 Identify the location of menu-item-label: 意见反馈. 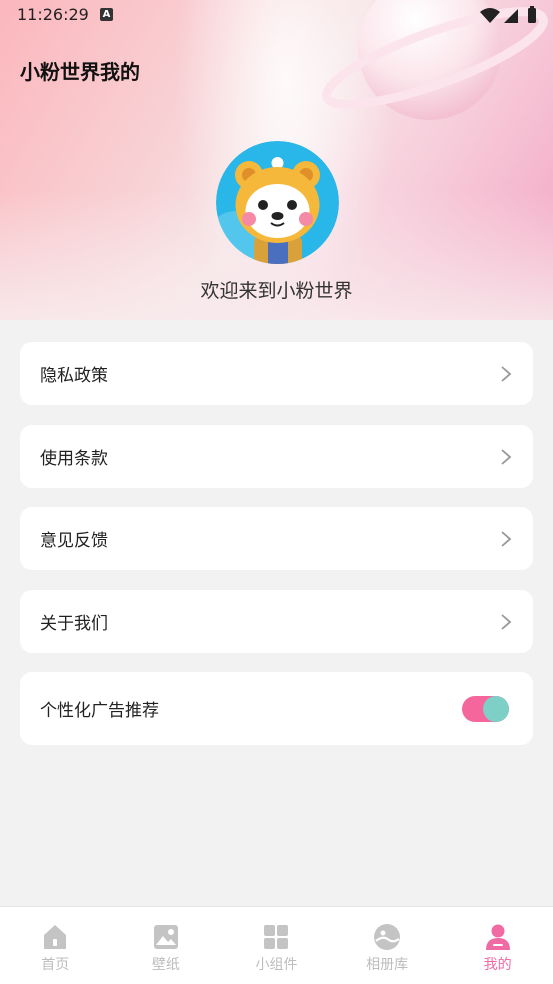
(74, 541).